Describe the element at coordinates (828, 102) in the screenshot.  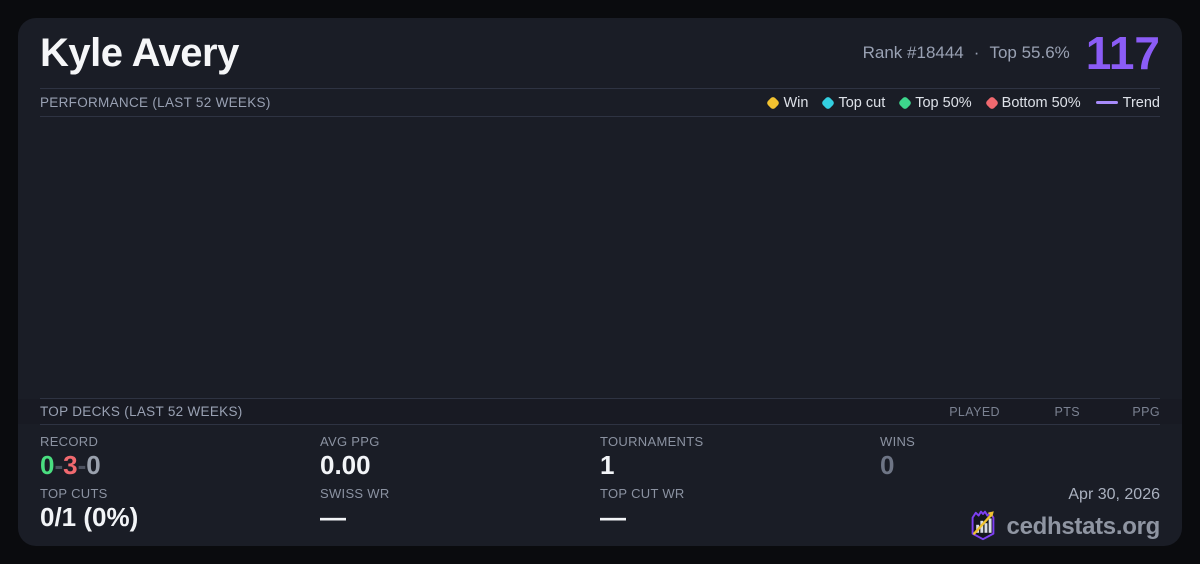
I see `top-cut-dot-icon` at that location.